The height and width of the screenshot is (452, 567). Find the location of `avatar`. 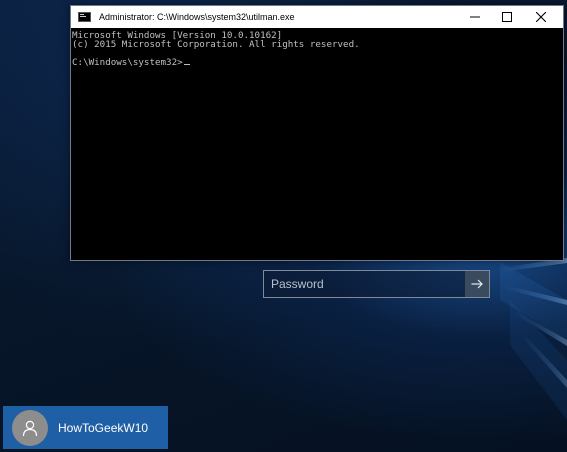

avatar is located at coordinates (30, 427).